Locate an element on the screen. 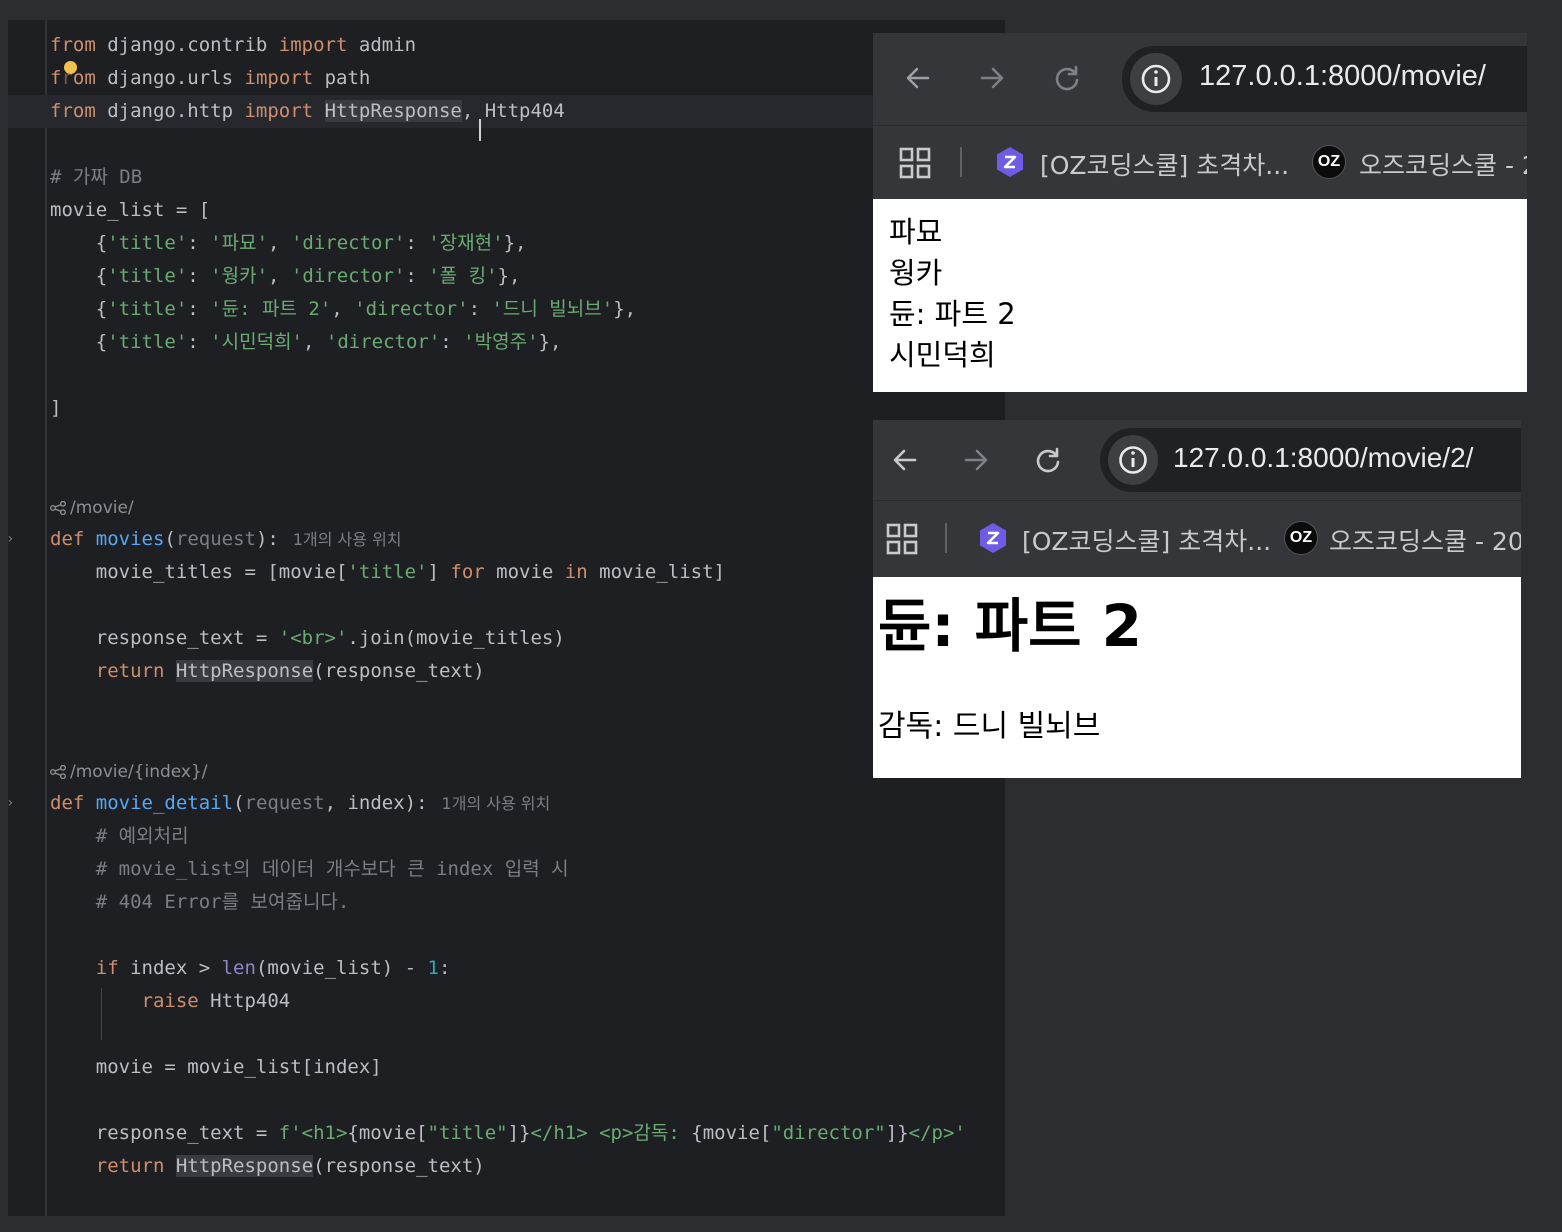 Image resolution: width=1562 pixels, height=1232 pixels. code-line-raise: raise Http404 is located at coordinates (216, 1001).